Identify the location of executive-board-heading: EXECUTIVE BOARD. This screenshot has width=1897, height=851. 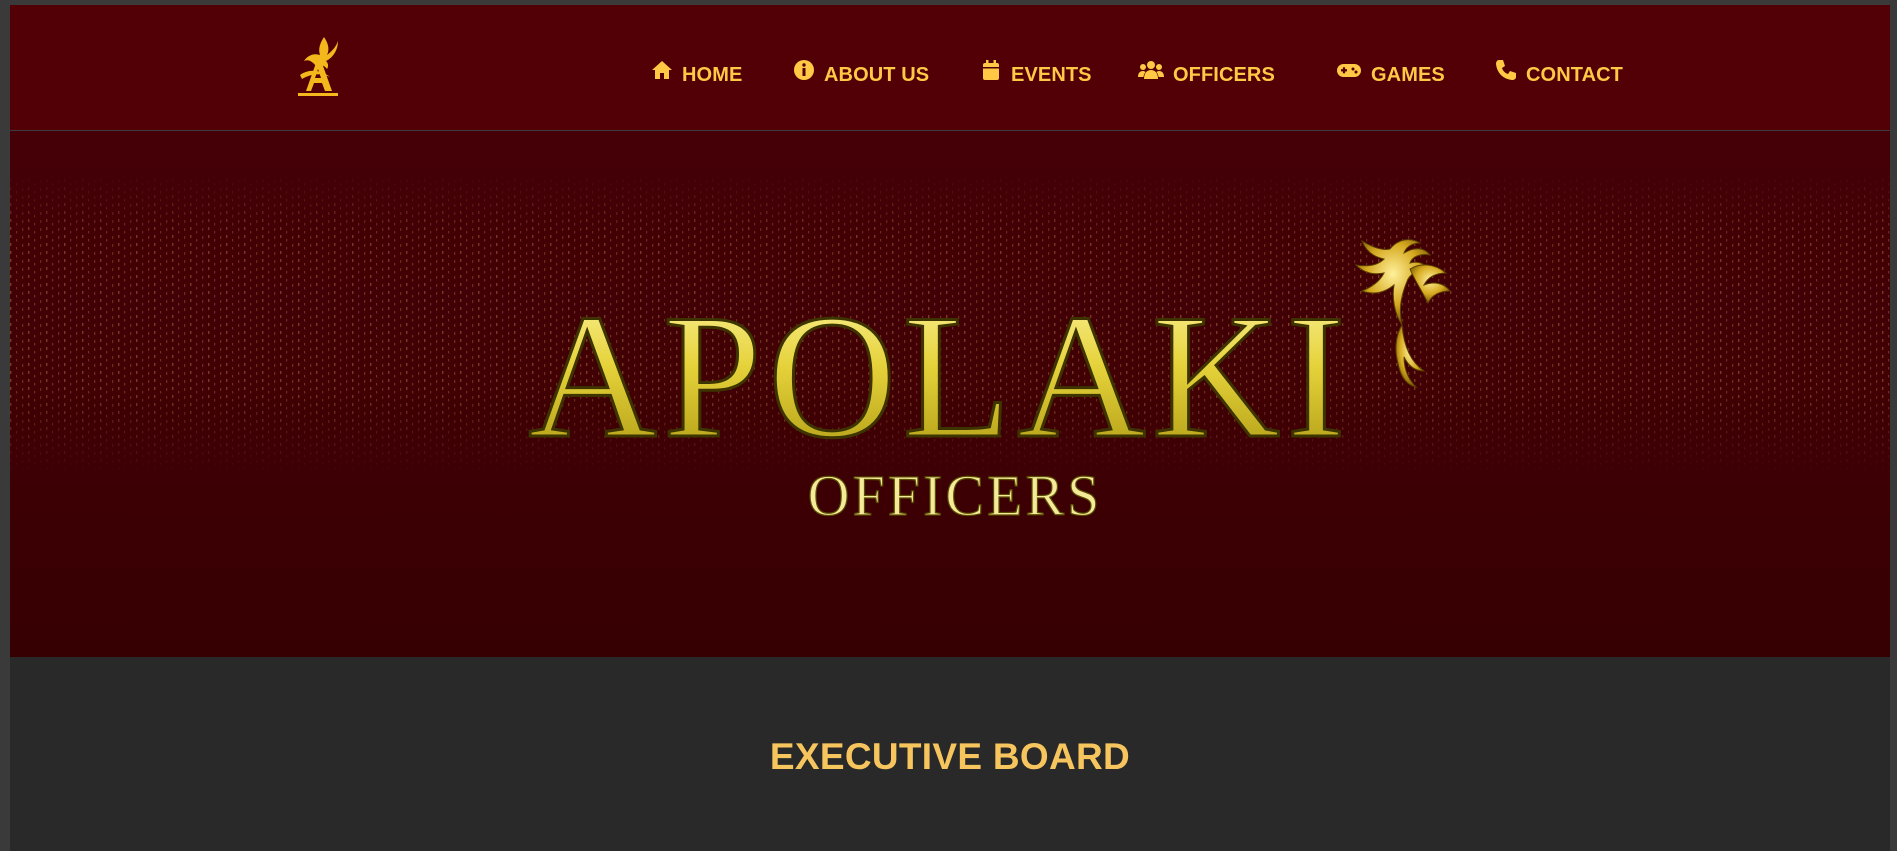
(950, 756).